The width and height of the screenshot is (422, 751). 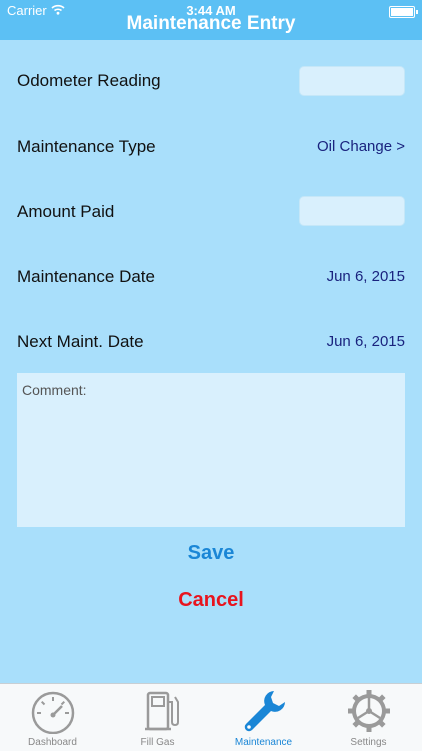 I want to click on speedometer-icon, so click(x=52, y=712).